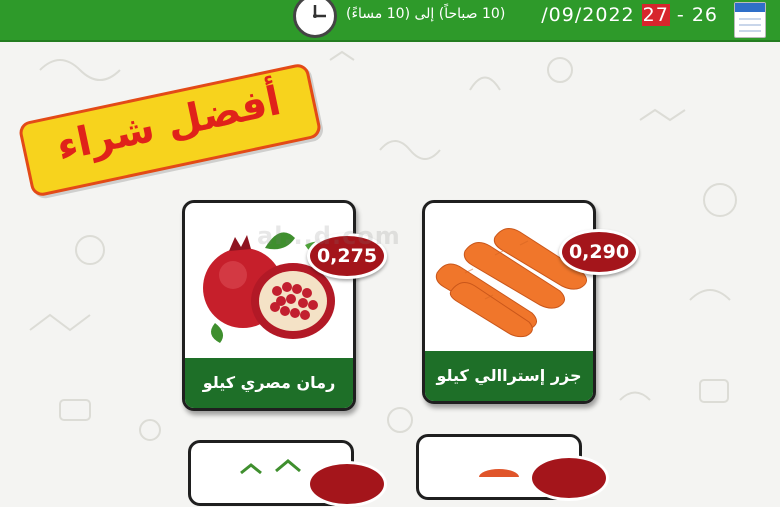  I want to click on offer-date: /09/2022 27 - 26, so click(629, 15).